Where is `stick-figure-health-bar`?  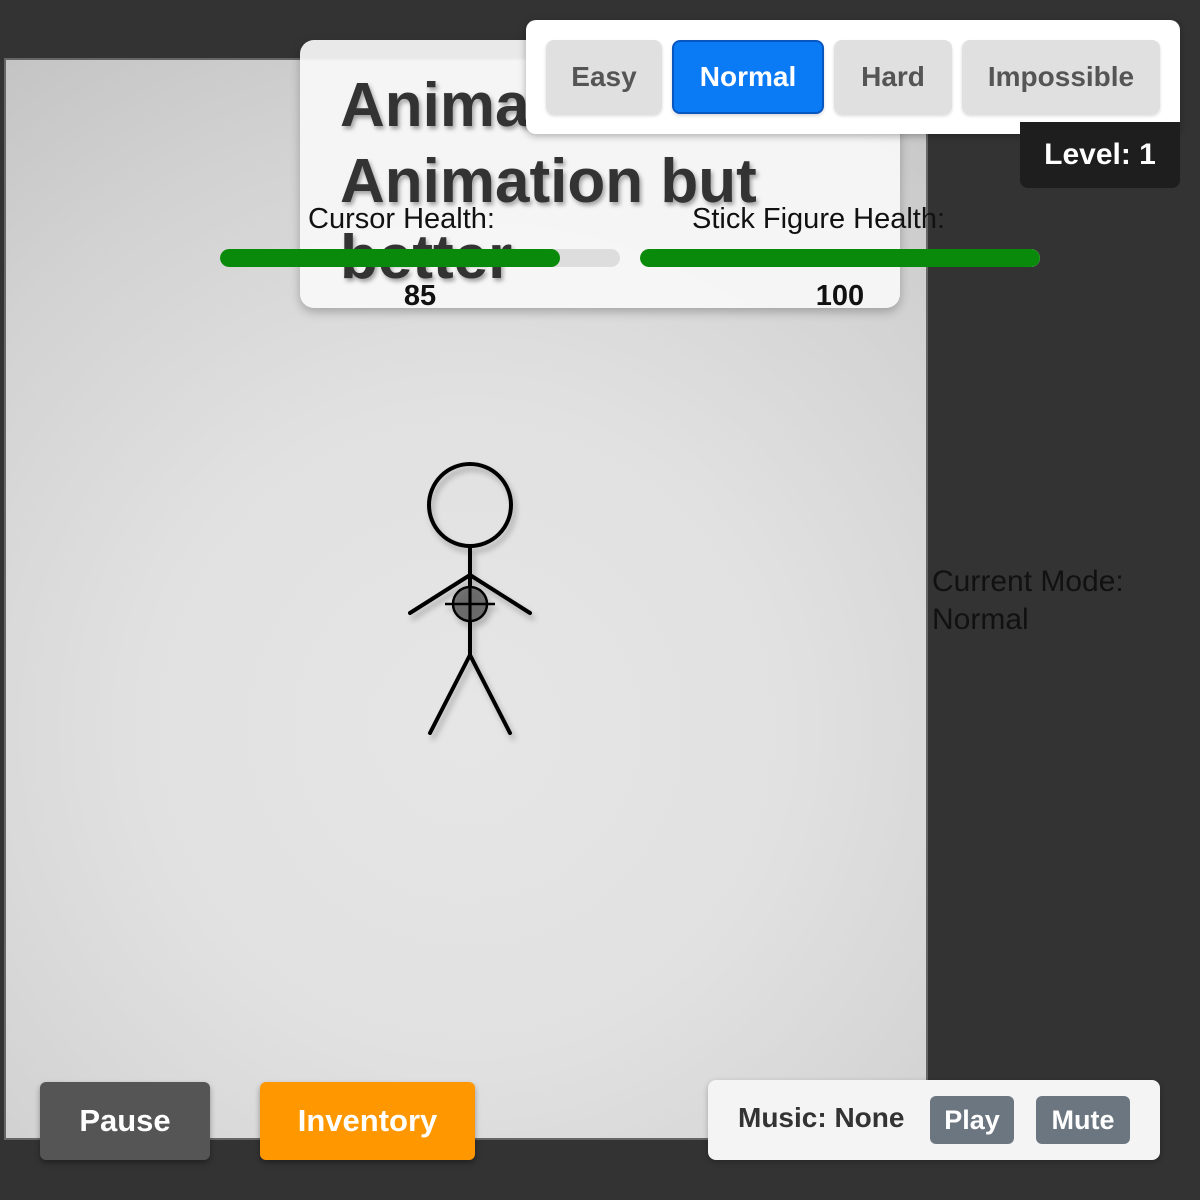
stick-figure-health-bar is located at coordinates (840, 258).